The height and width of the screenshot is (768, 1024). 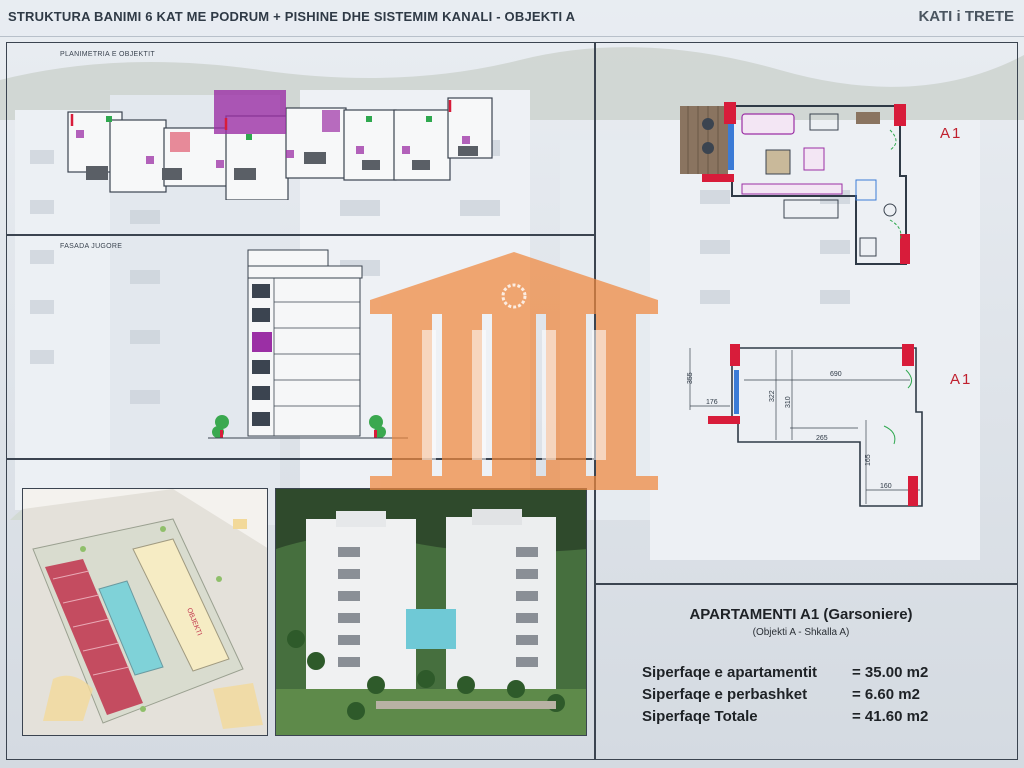 What do you see at coordinates (868, 460) in the screenshot?
I see `dimension-label: 165` at bounding box center [868, 460].